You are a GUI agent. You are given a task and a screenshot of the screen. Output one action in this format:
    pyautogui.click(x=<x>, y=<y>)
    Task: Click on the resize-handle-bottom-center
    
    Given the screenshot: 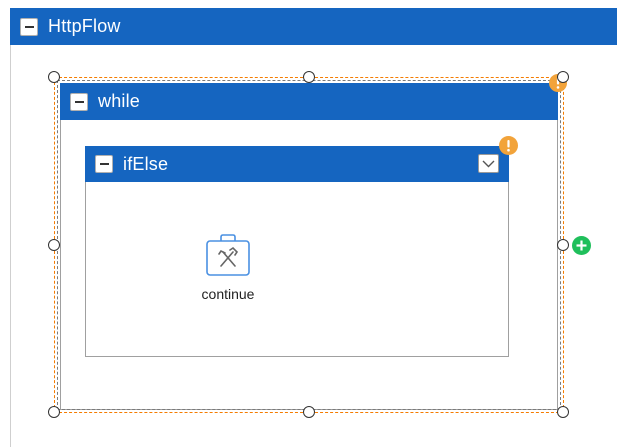 What is the action you would take?
    pyautogui.click(x=309, y=412)
    